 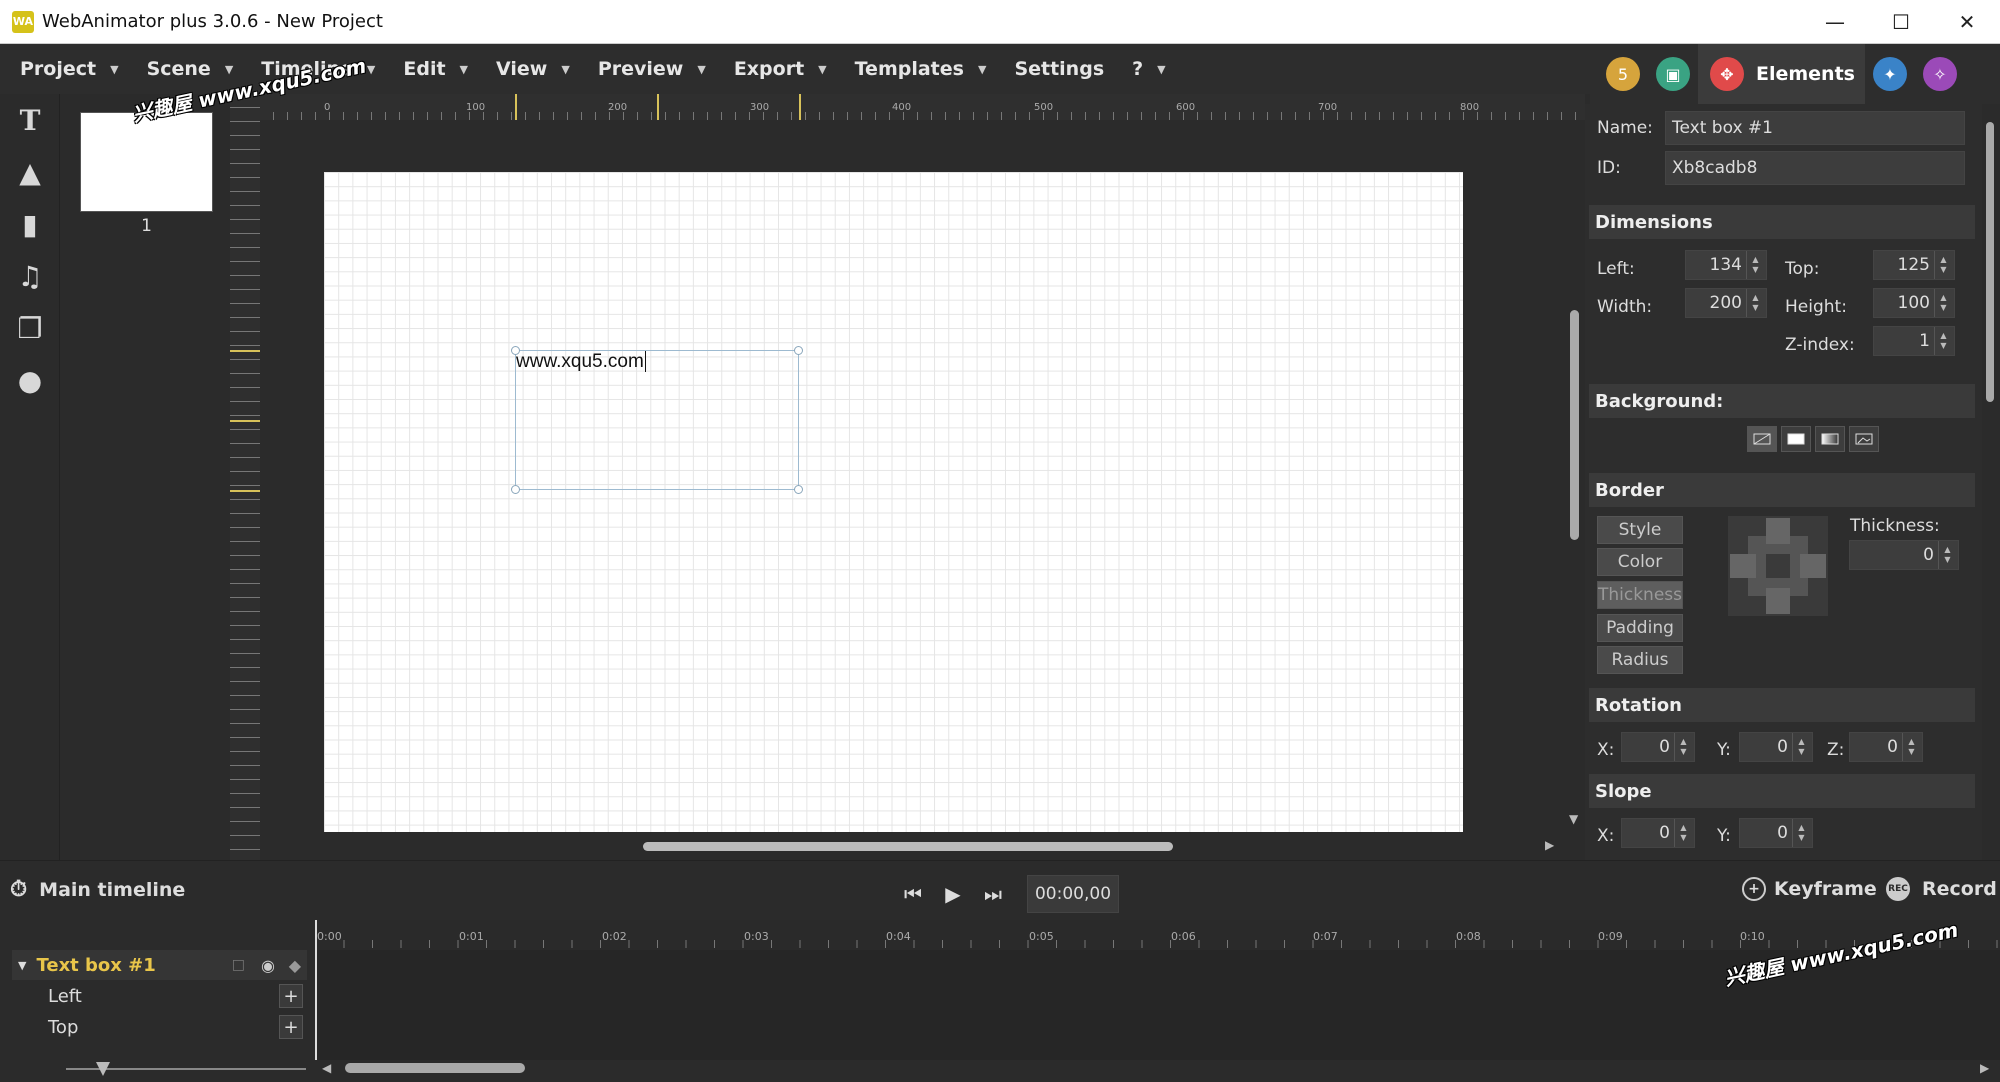 What do you see at coordinates (1914, 265) in the screenshot?
I see `top-stepper: 125 ▲ ▼` at bounding box center [1914, 265].